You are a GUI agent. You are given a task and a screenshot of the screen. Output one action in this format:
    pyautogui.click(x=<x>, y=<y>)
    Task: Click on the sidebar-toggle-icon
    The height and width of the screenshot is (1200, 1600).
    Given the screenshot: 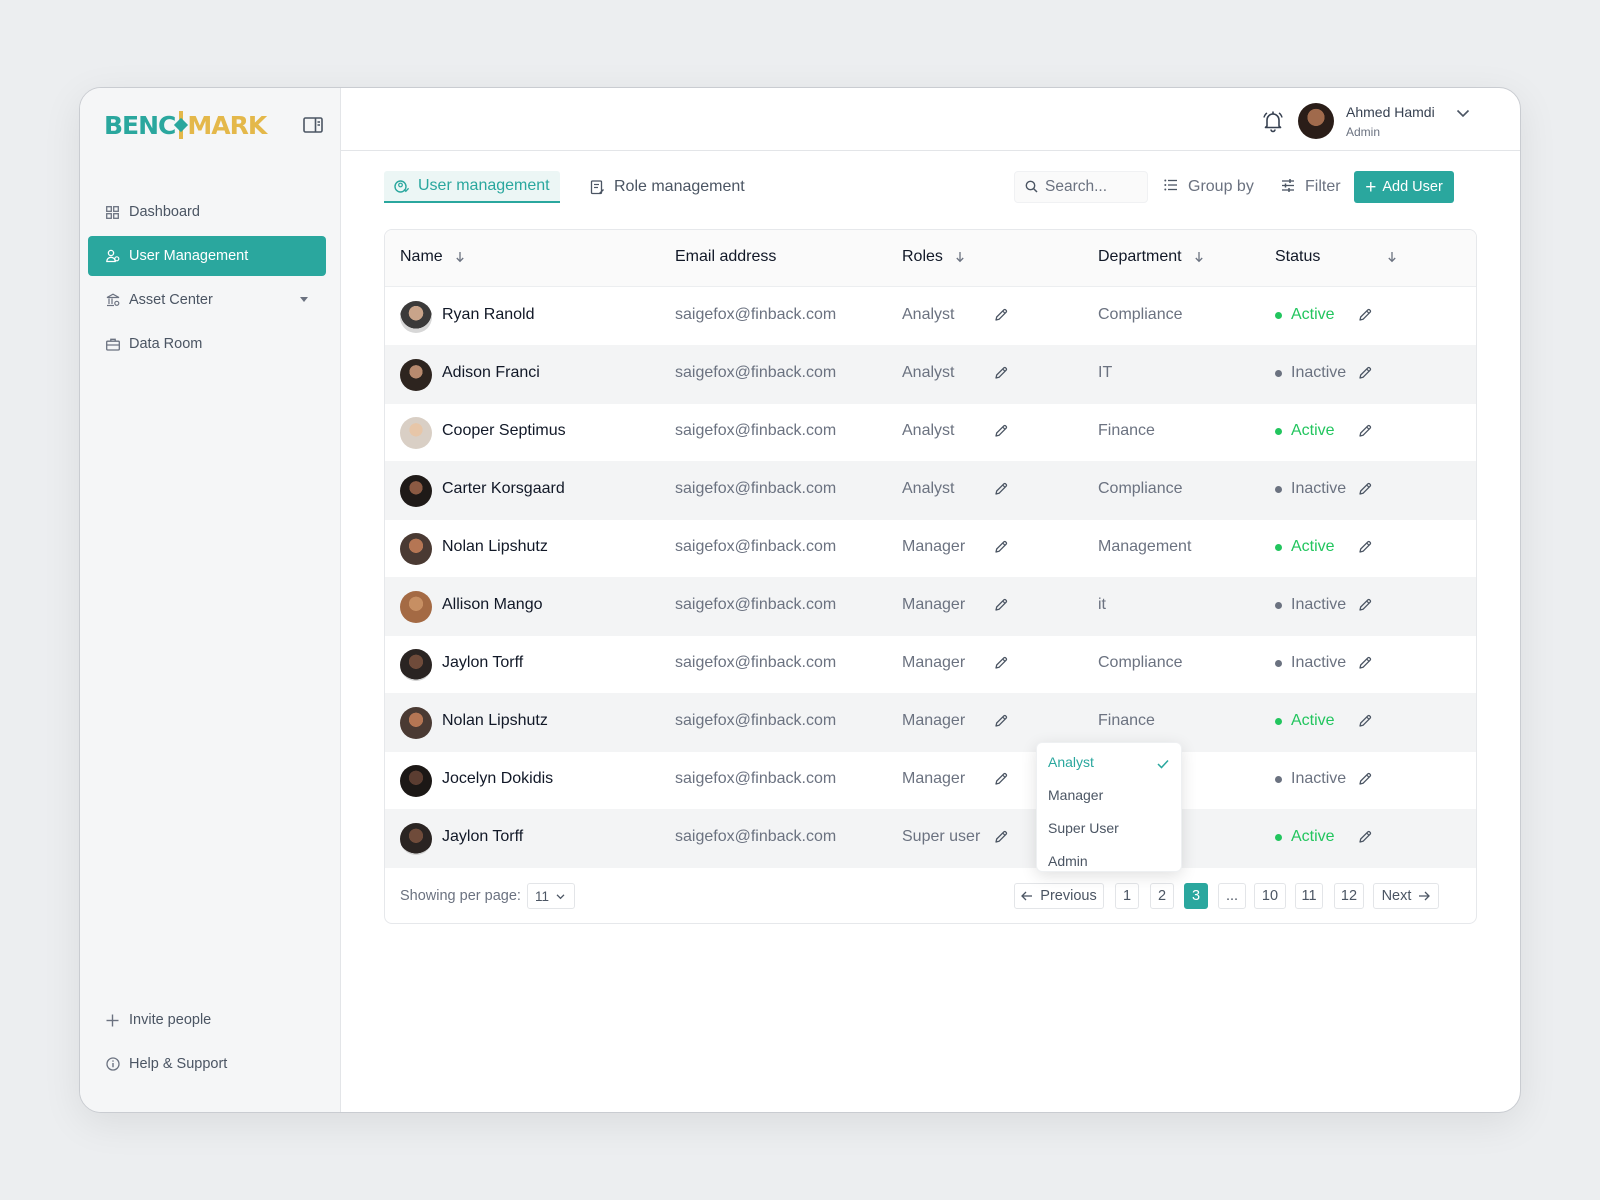 What is the action you would take?
    pyautogui.click(x=313, y=125)
    